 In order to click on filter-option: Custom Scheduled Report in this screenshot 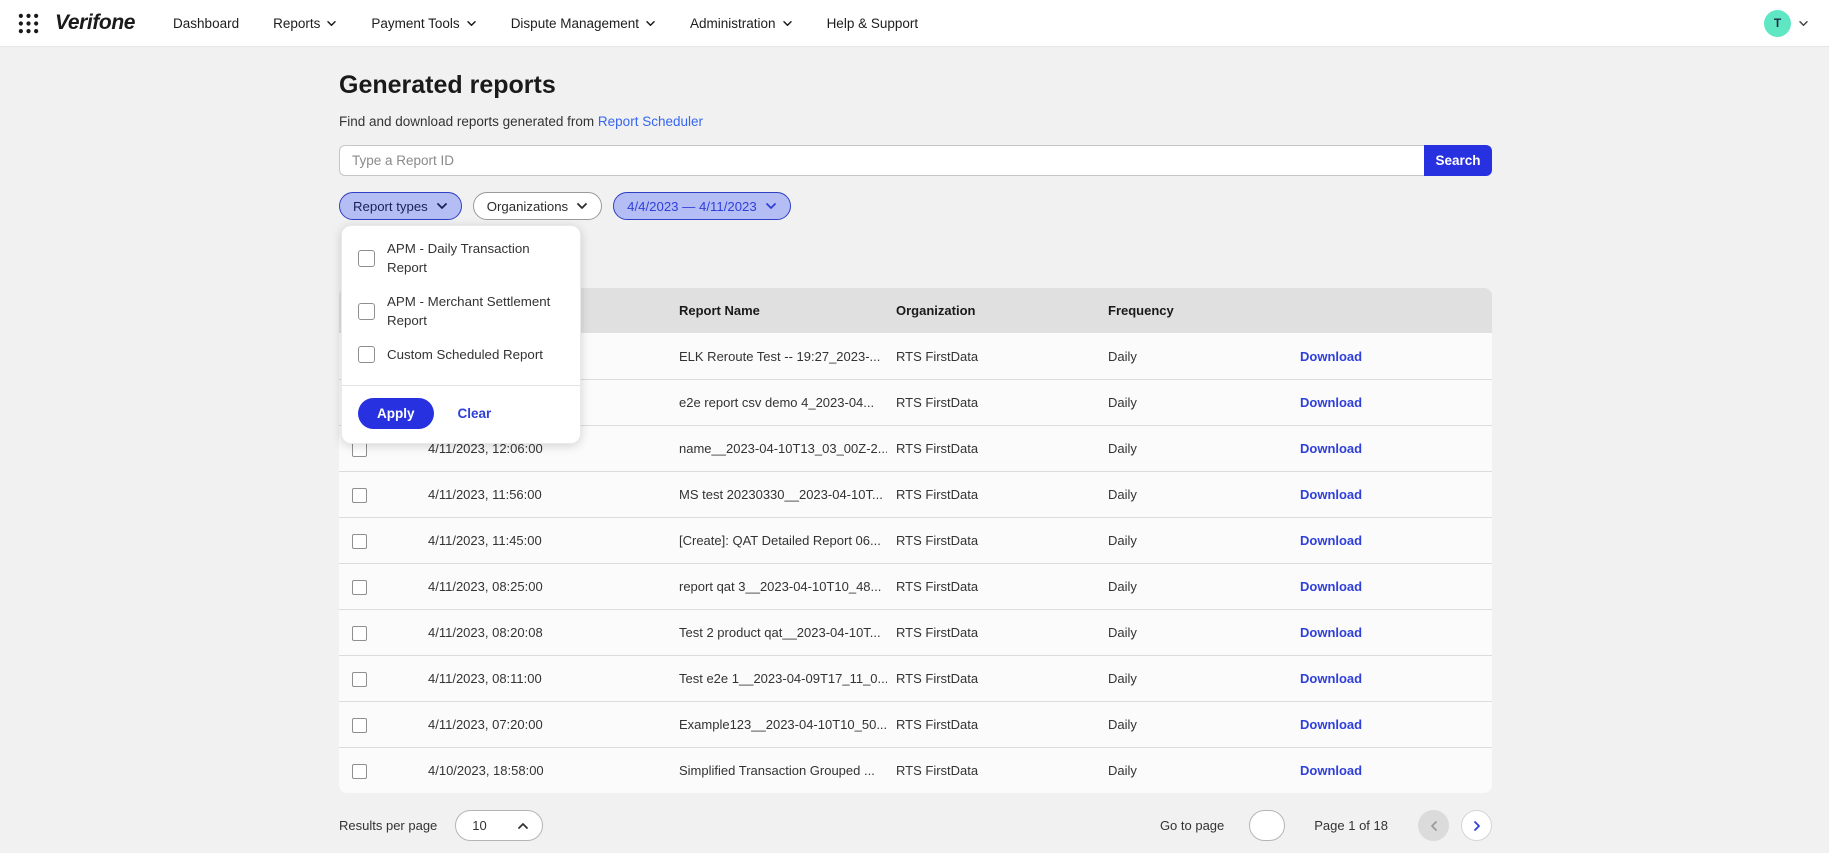, I will do `click(461, 354)`.